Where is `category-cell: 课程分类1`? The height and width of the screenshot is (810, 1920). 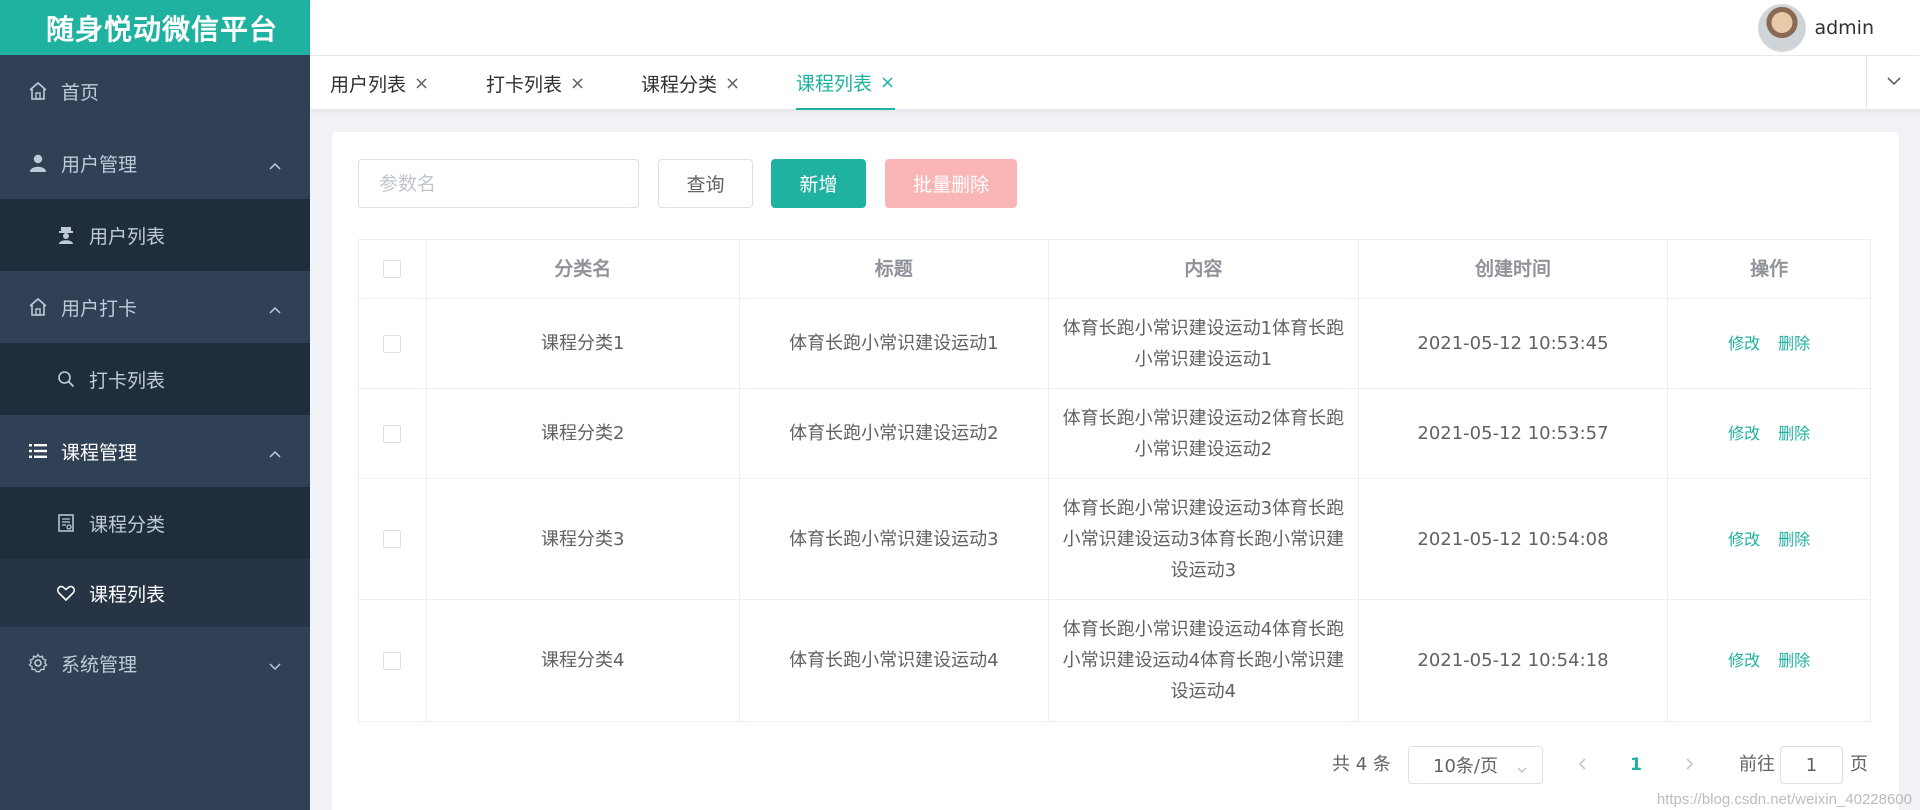
category-cell: 课程分类1 is located at coordinates (583, 343).